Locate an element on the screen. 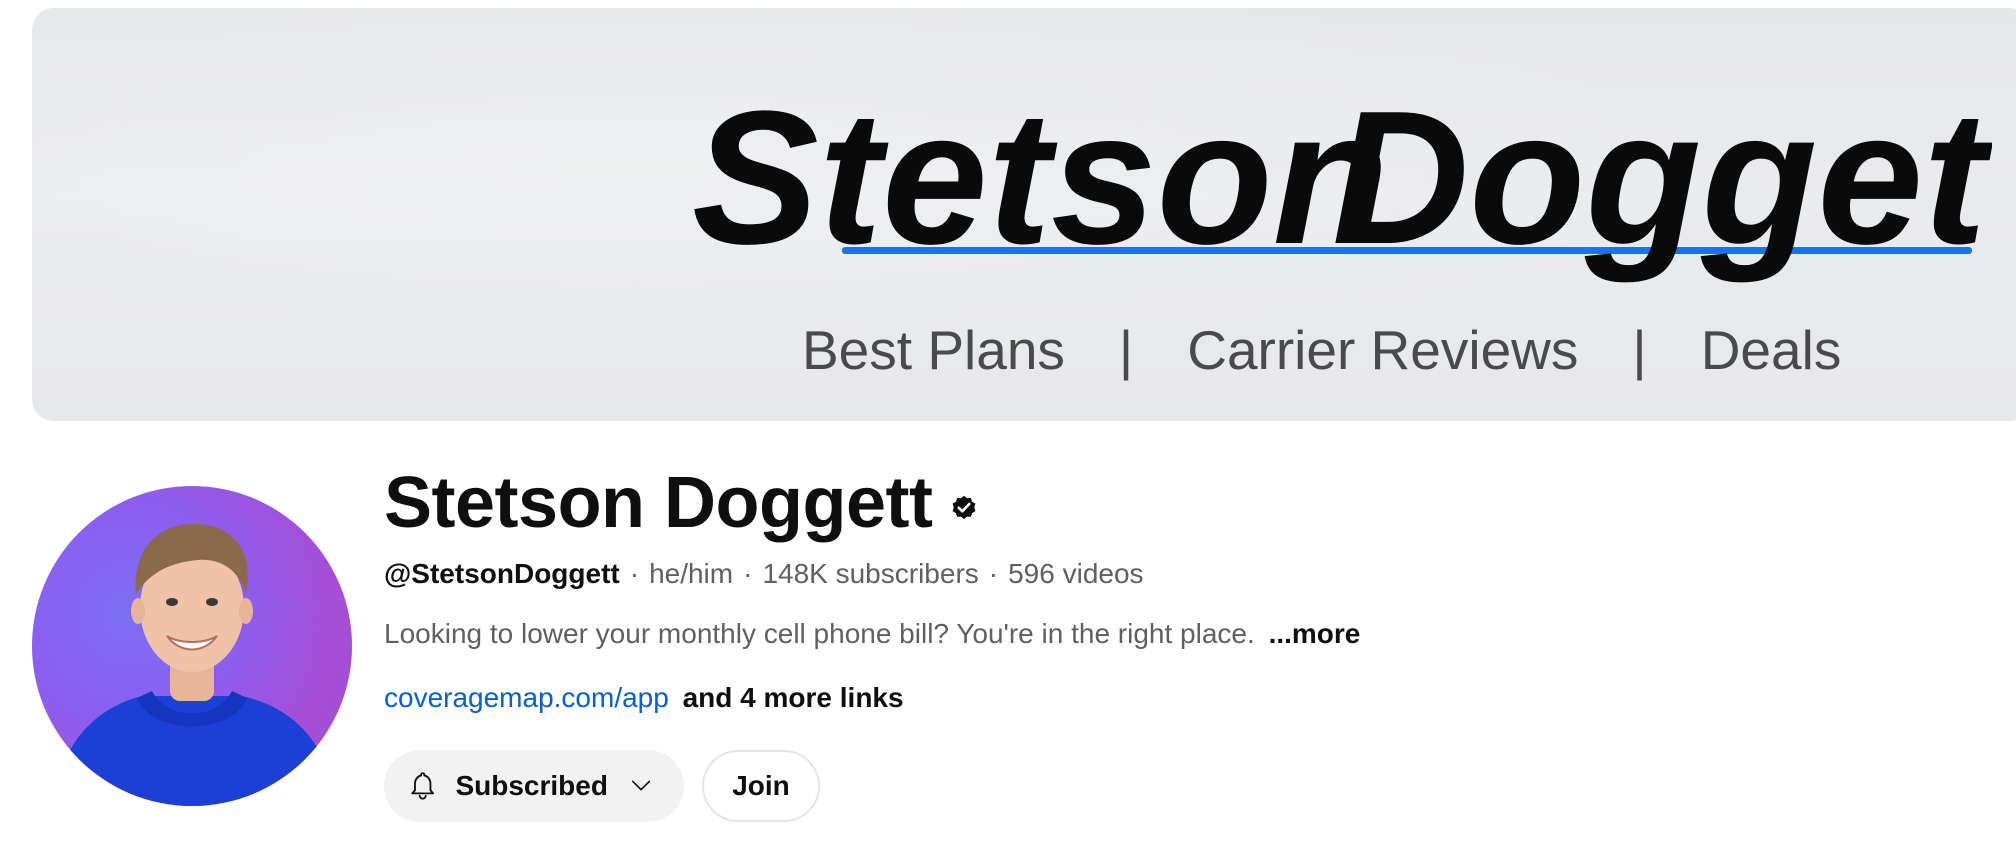  join-label: Join is located at coordinates (761, 785).